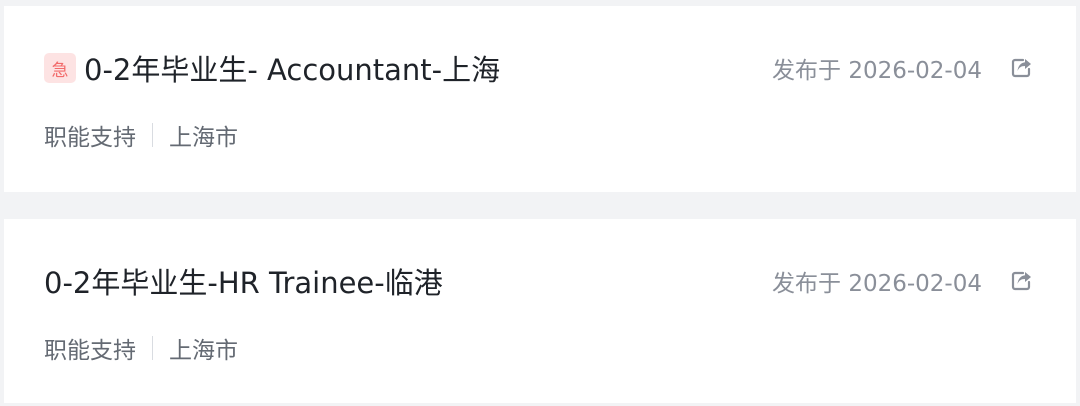  What do you see at coordinates (243, 281) in the screenshot?
I see `job-title: 0-2年毕业生-HR Trainee-临港` at bounding box center [243, 281].